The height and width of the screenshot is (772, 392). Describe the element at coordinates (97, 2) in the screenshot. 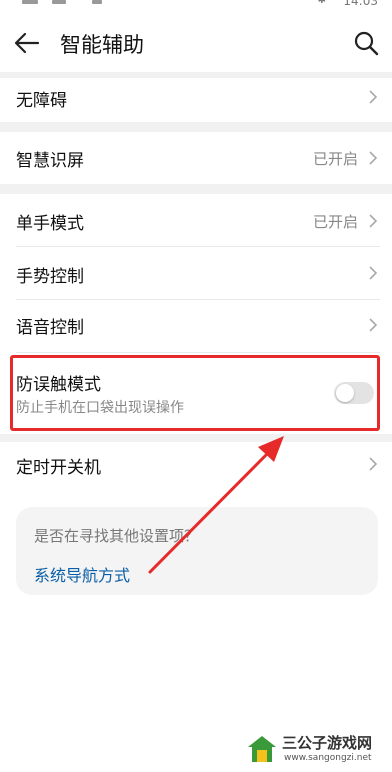

I see `wifi-icon` at that location.